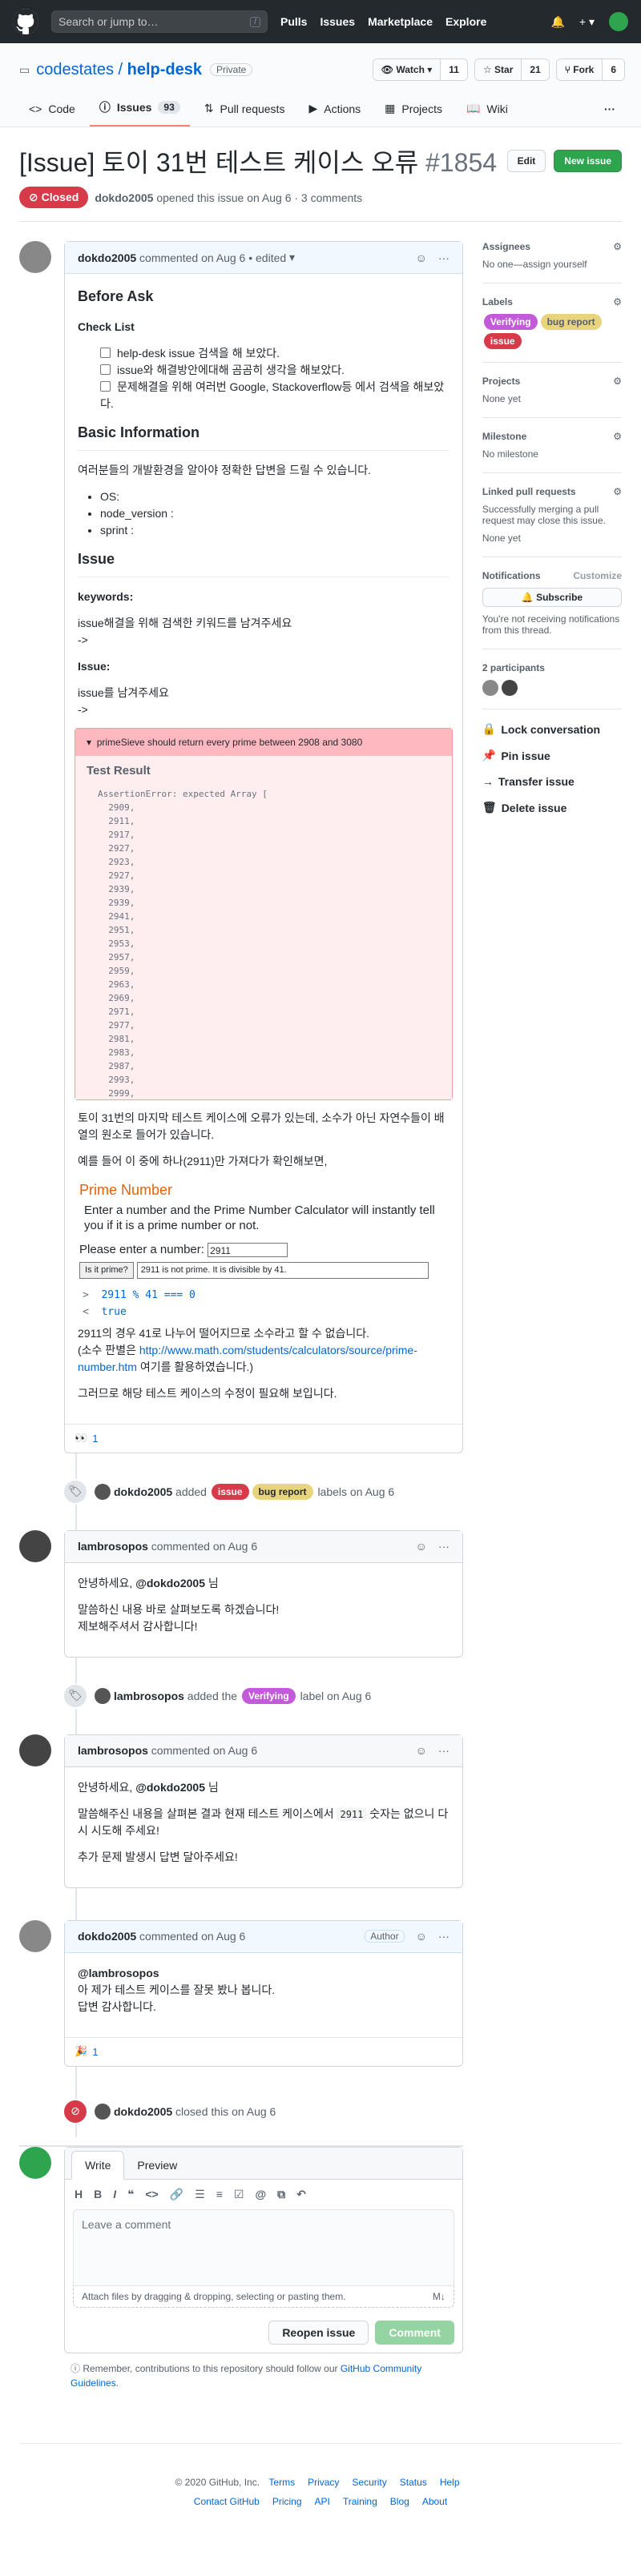 The height and width of the screenshot is (2576, 641). Describe the element at coordinates (400, 21) in the screenshot. I see `nav-marketplace: Marketplace` at that location.